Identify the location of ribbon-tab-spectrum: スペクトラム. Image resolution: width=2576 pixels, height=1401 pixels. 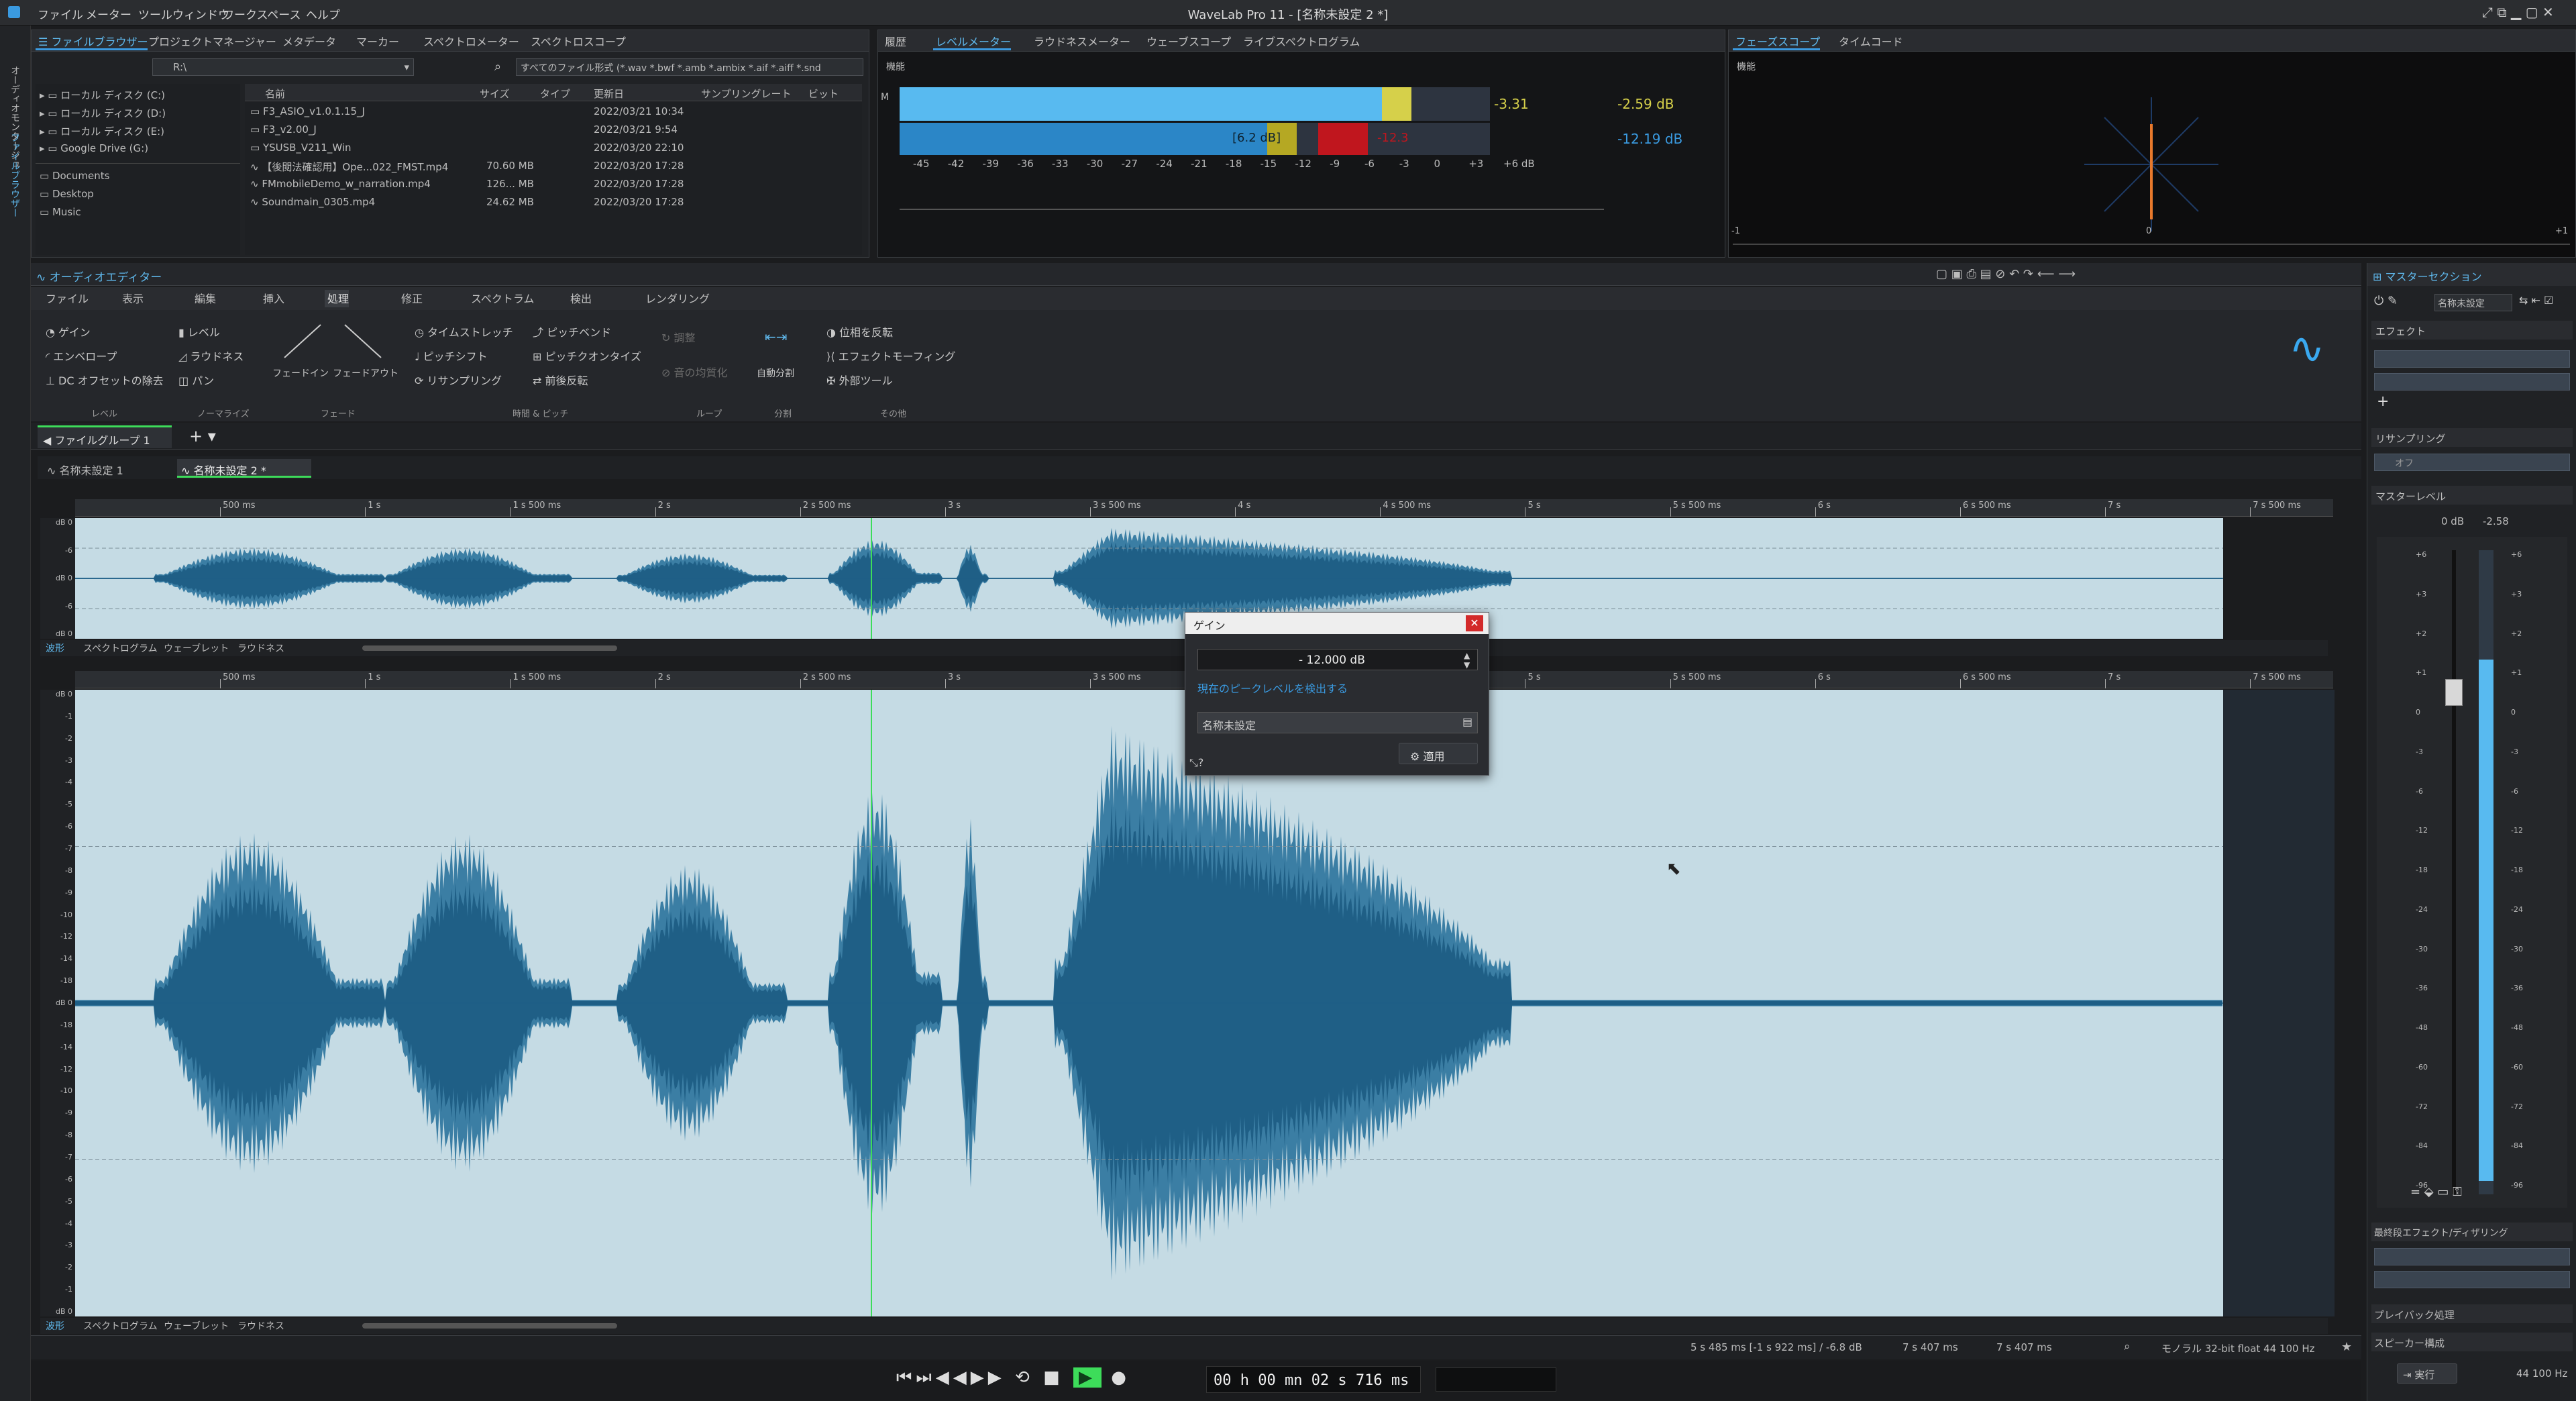
(501, 298).